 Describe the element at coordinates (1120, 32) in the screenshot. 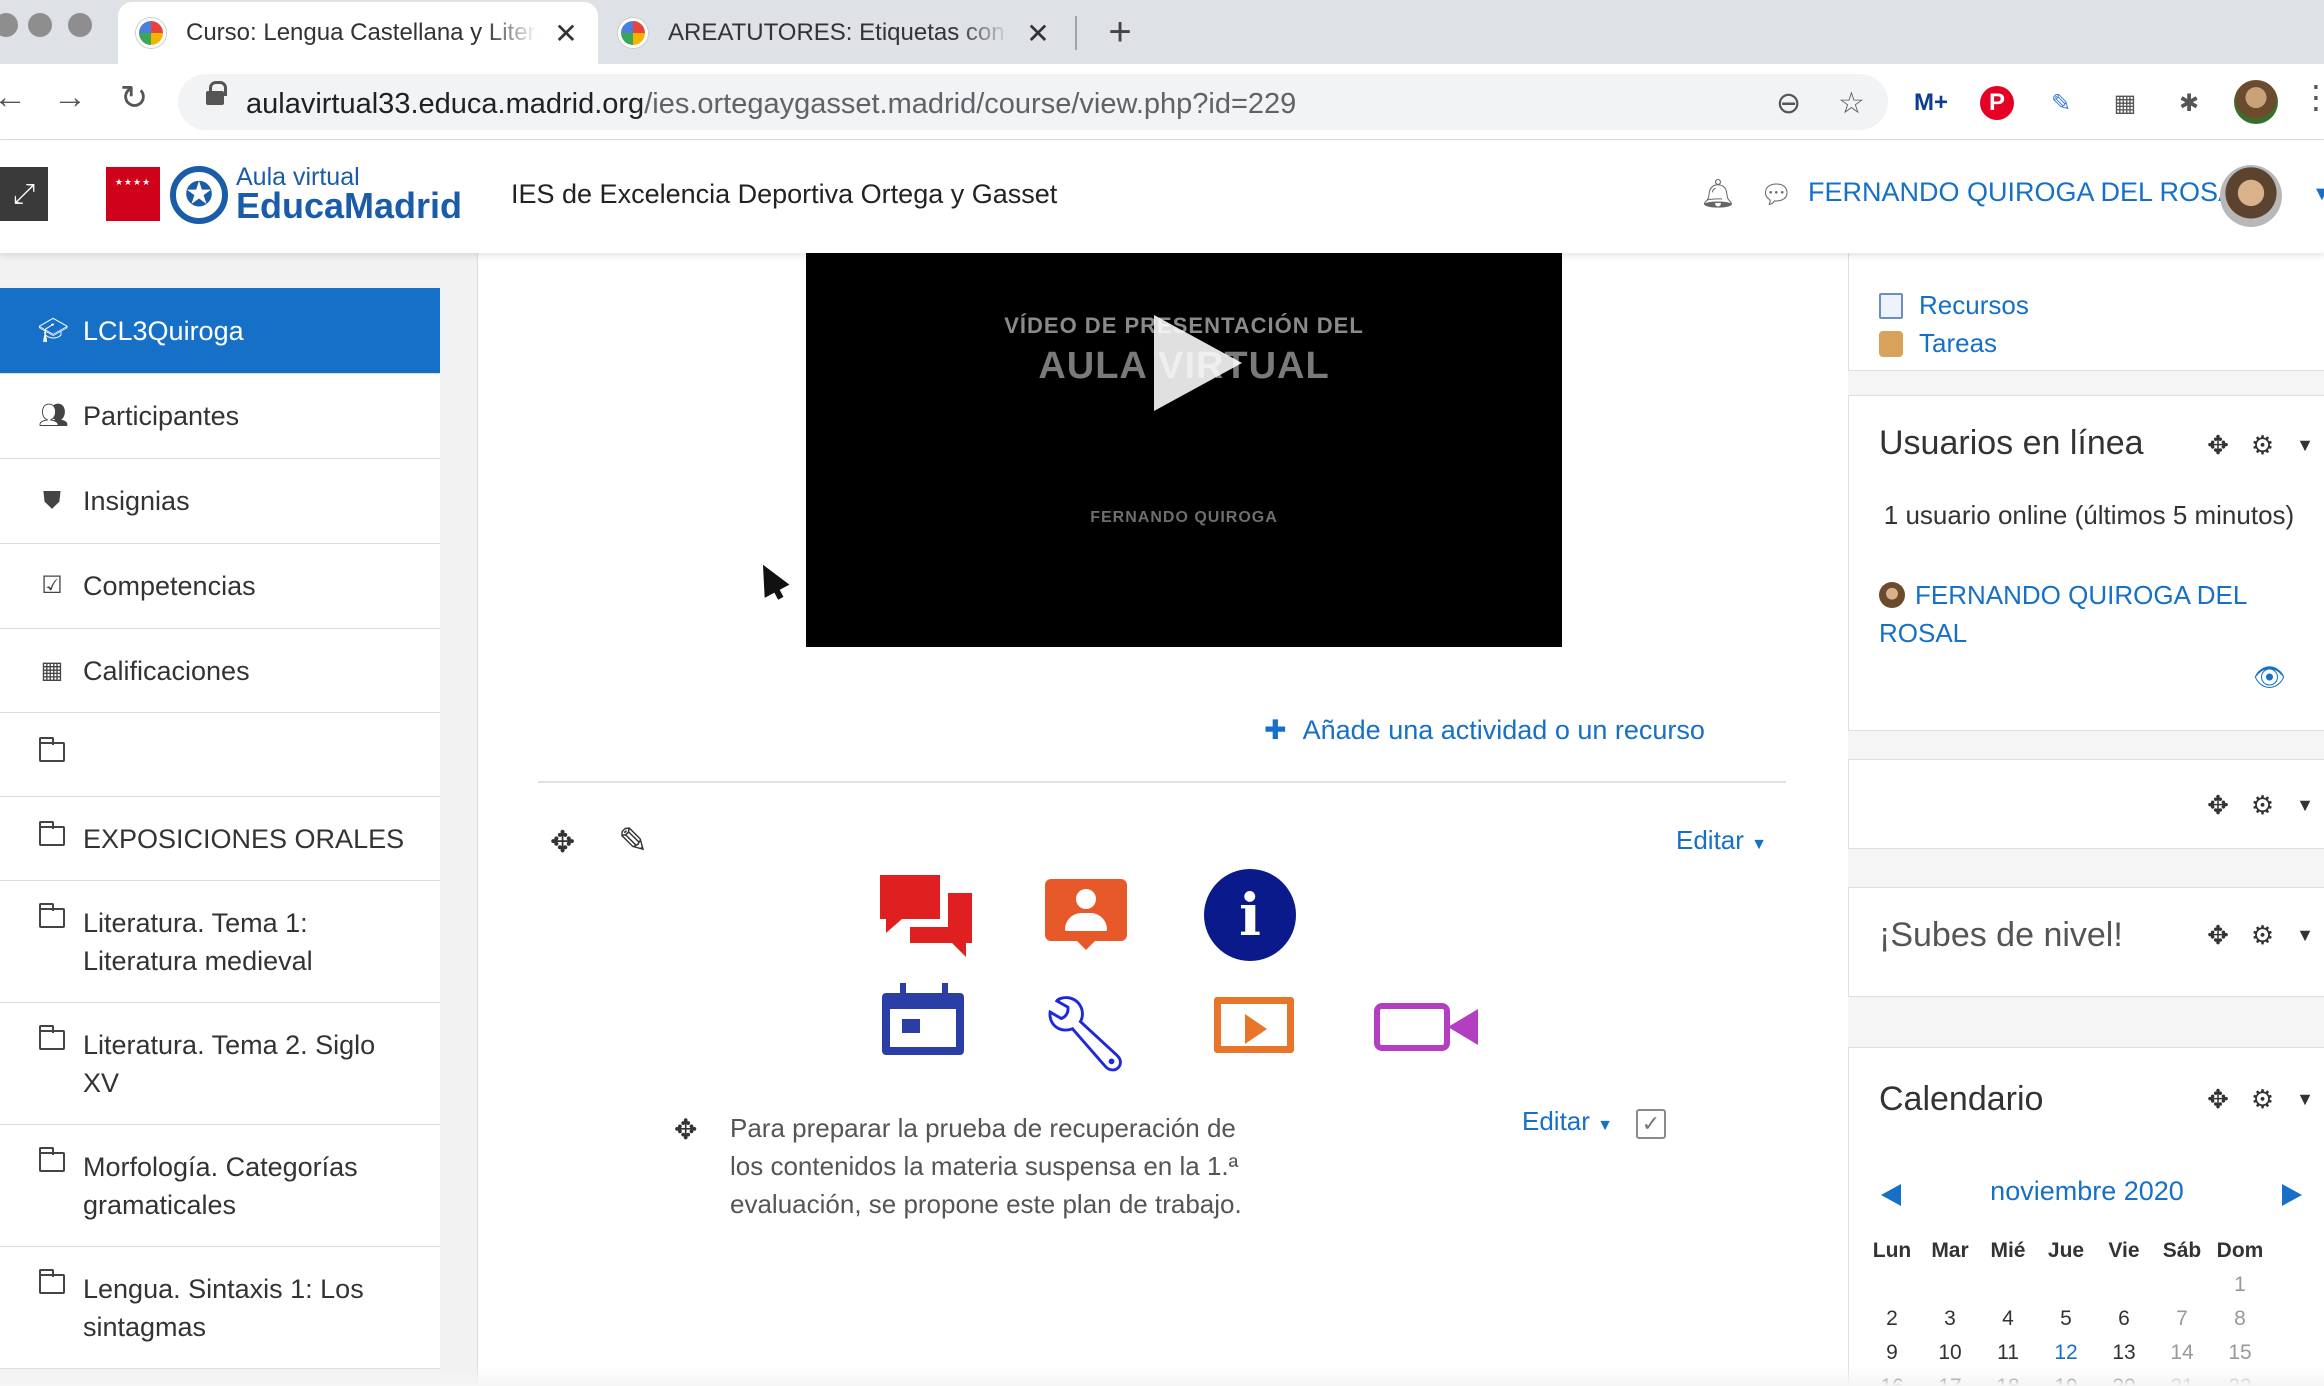

I see `new-tab-button: +` at that location.